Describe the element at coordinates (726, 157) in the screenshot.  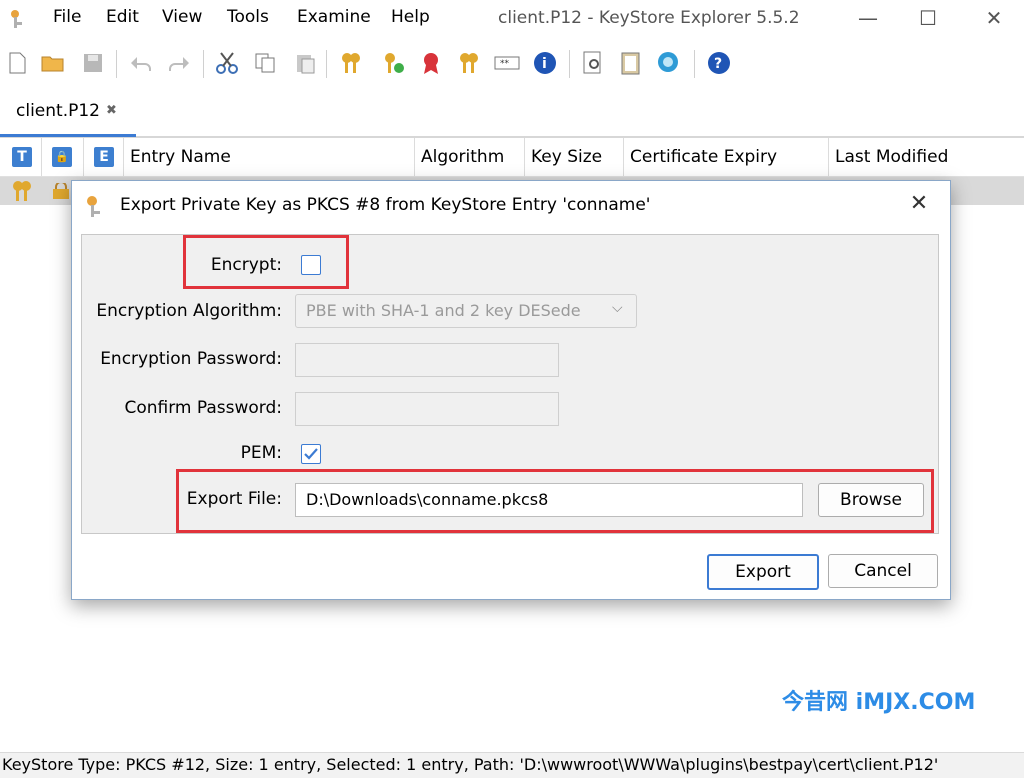
I see `column-certificate-expiry: Certificate Expiry` at that location.